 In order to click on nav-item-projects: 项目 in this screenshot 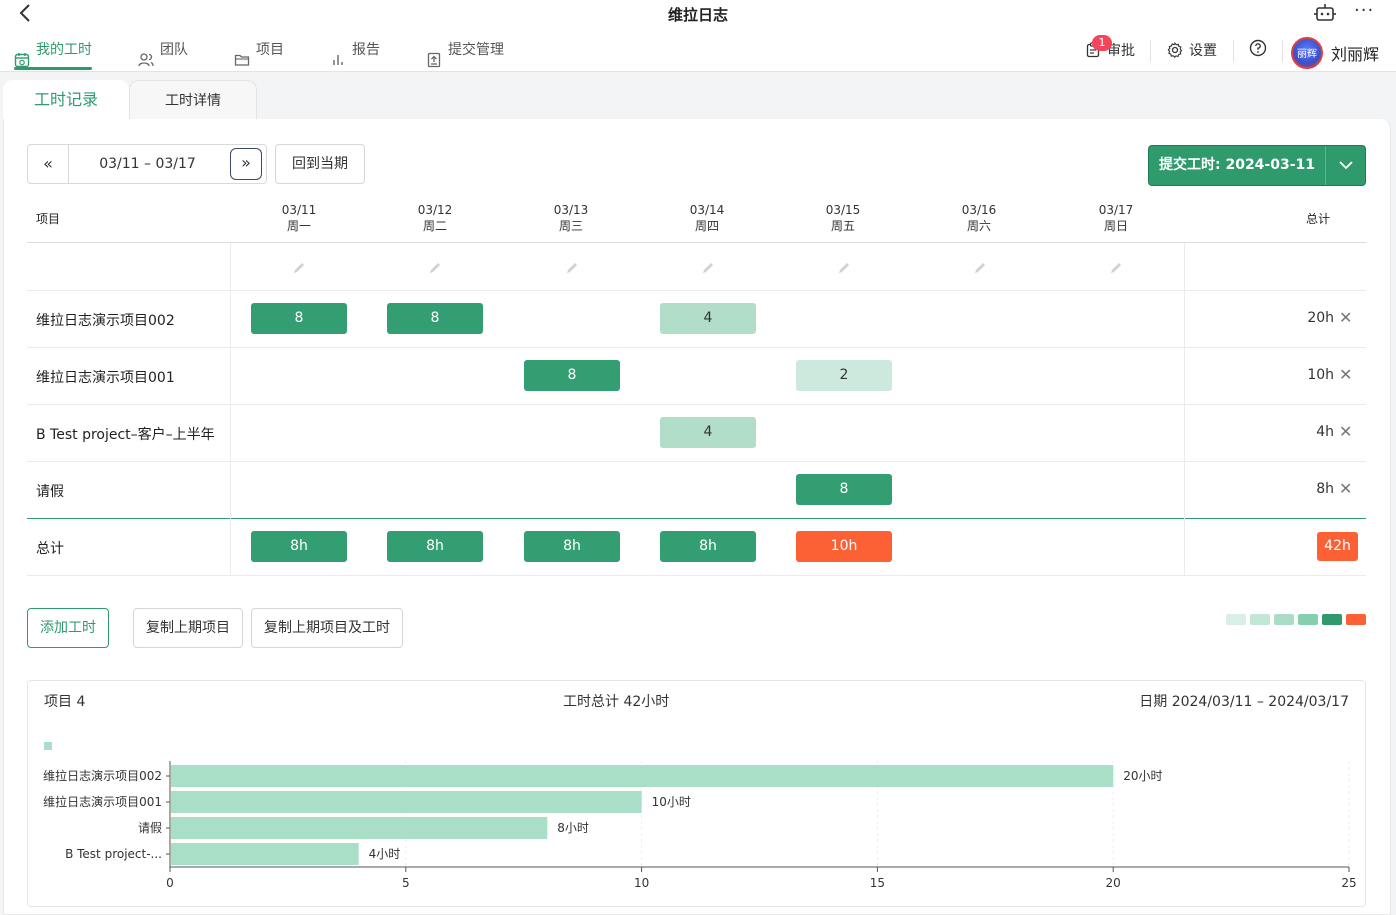, I will do `click(259, 50)`.